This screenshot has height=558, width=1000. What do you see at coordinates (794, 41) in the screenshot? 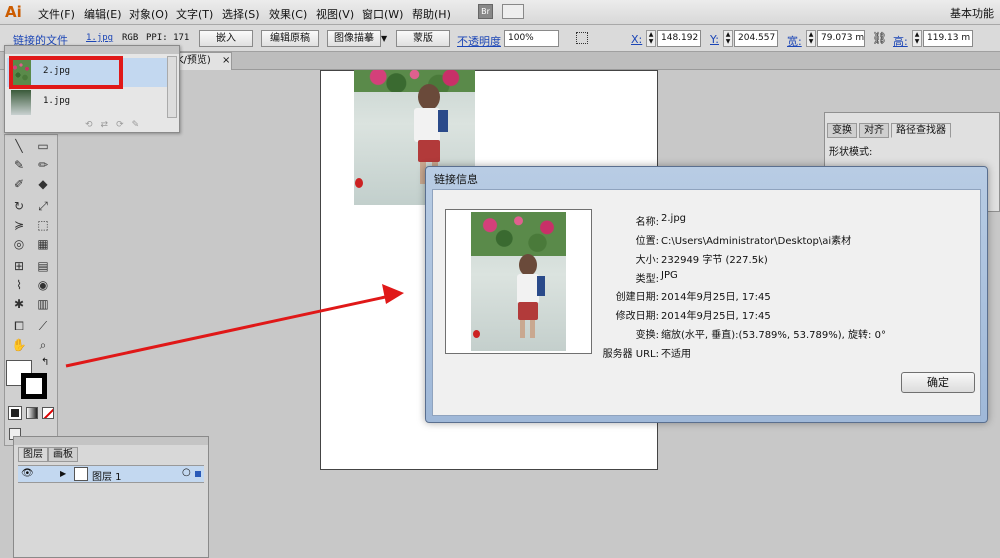
I see `width-label: 宽:` at bounding box center [794, 41].